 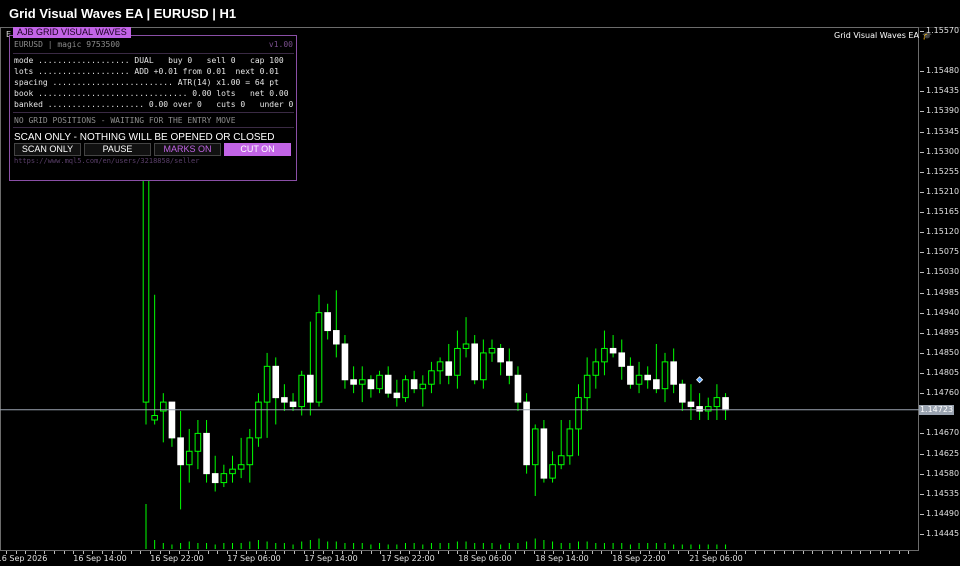 What do you see at coordinates (943, 252) in the screenshot?
I see `price-tick-label: 1.15075` at bounding box center [943, 252].